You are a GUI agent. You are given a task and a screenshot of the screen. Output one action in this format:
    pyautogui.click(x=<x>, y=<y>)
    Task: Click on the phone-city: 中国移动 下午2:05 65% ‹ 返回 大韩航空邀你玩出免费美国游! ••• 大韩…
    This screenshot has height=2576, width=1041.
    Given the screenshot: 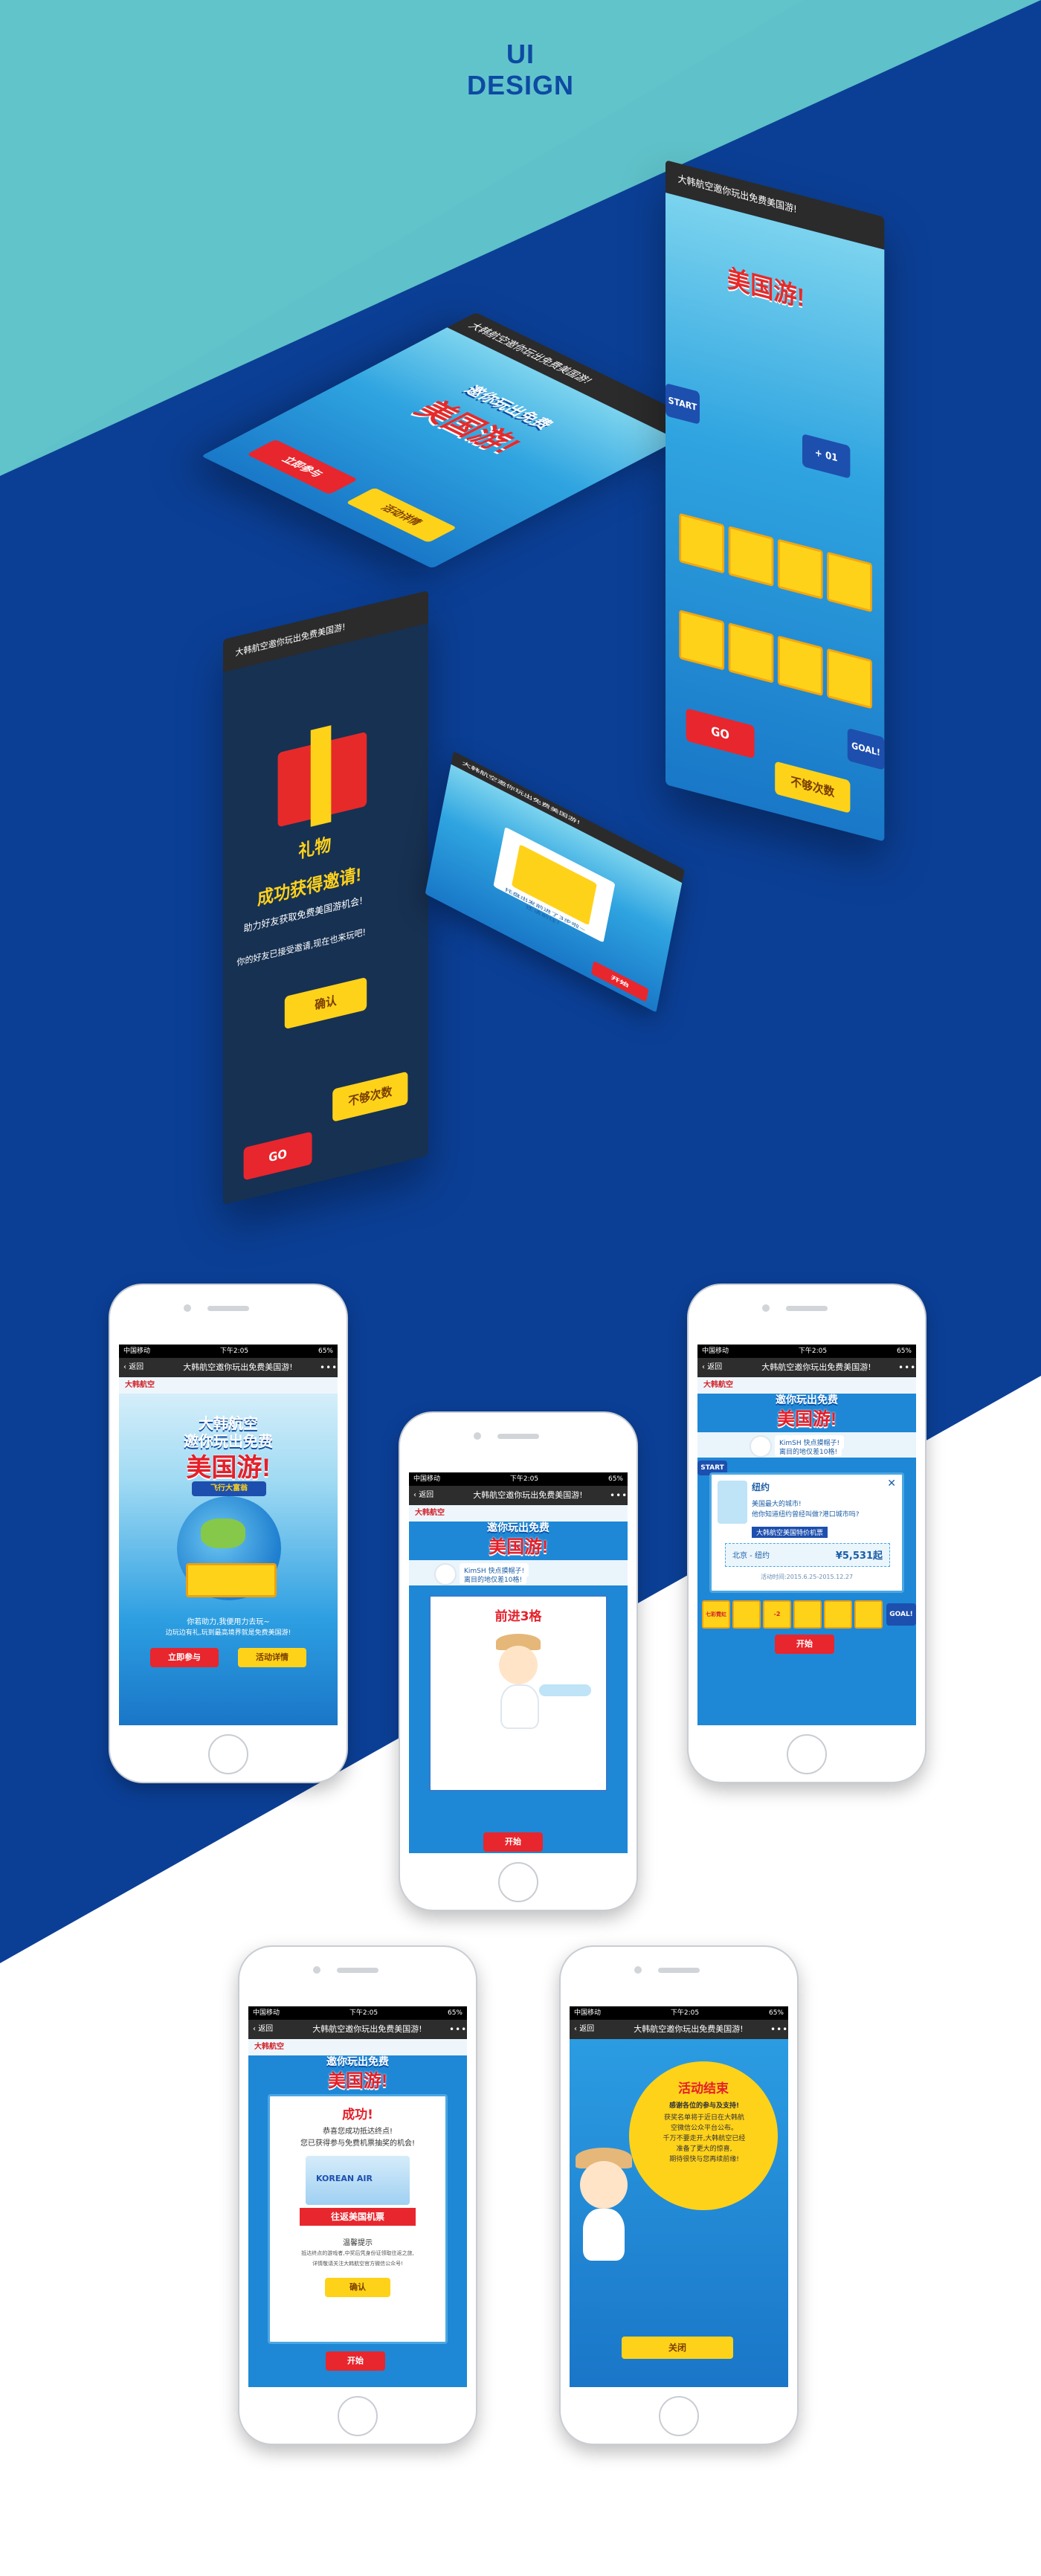 What is the action you would take?
    pyautogui.click(x=806, y=1533)
    